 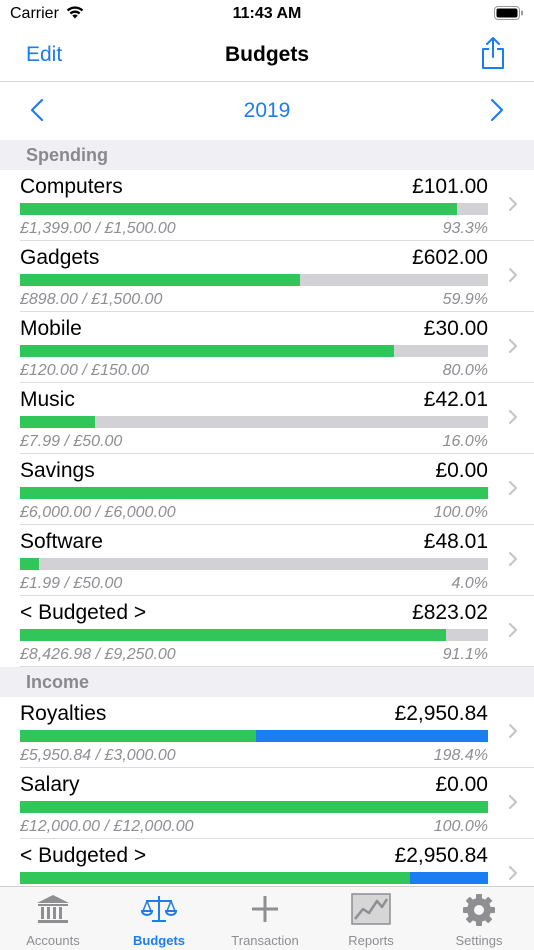 I want to click on budget-name: Computers, so click(x=71, y=186).